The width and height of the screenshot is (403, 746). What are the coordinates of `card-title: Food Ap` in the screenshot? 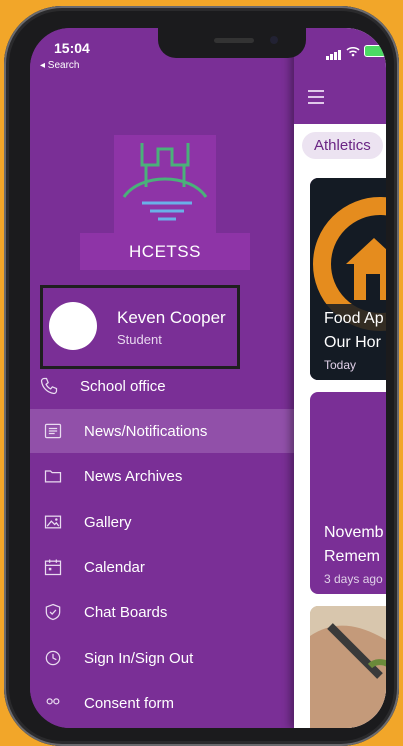 It's located at (354, 318).